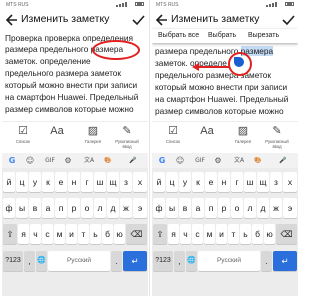 This screenshot has height=296, width=320. Describe the element at coordinates (224, 182) in the screenshot. I see `key: н` at that location.